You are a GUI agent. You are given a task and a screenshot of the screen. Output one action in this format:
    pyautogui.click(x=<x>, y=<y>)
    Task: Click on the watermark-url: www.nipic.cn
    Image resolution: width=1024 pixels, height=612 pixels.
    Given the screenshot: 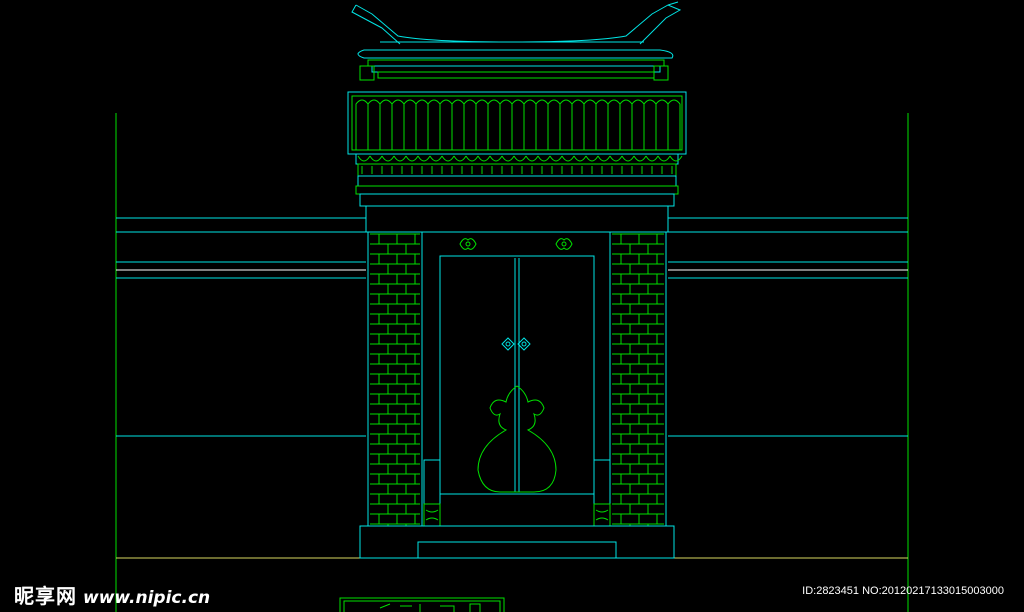 What is the action you would take?
    pyautogui.click(x=147, y=598)
    